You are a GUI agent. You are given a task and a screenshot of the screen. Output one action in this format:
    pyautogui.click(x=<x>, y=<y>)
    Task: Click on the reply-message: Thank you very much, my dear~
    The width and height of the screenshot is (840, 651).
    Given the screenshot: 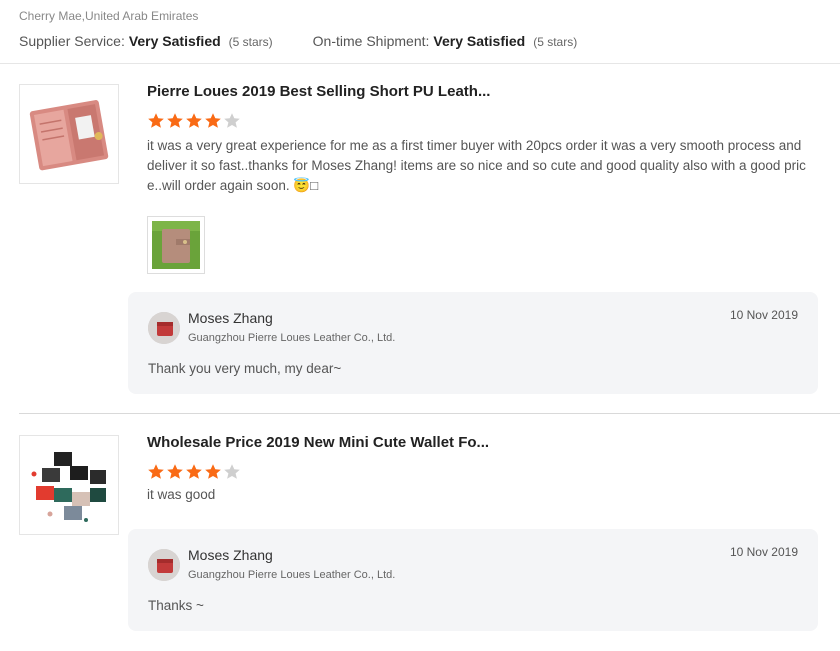 What is the action you would take?
    pyautogui.click(x=245, y=368)
    